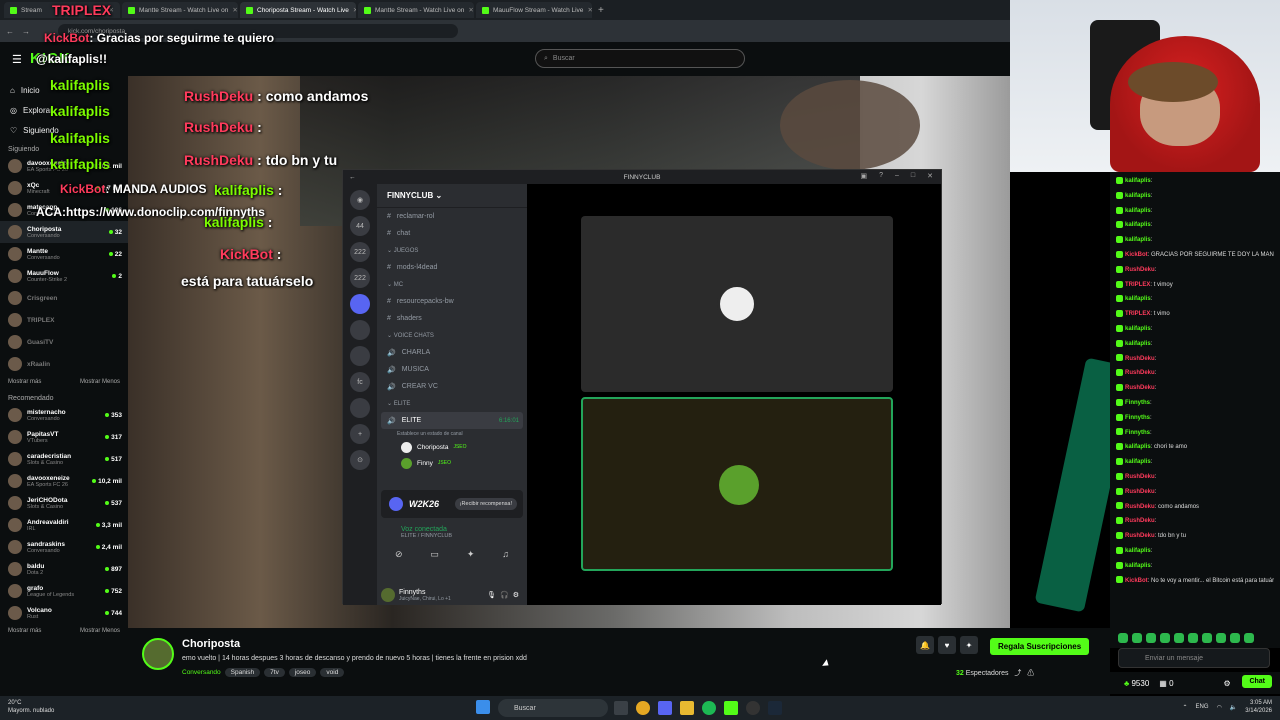 This screenshot has width=1280, height=720. I want to click on tag: void, so click(332, 672).